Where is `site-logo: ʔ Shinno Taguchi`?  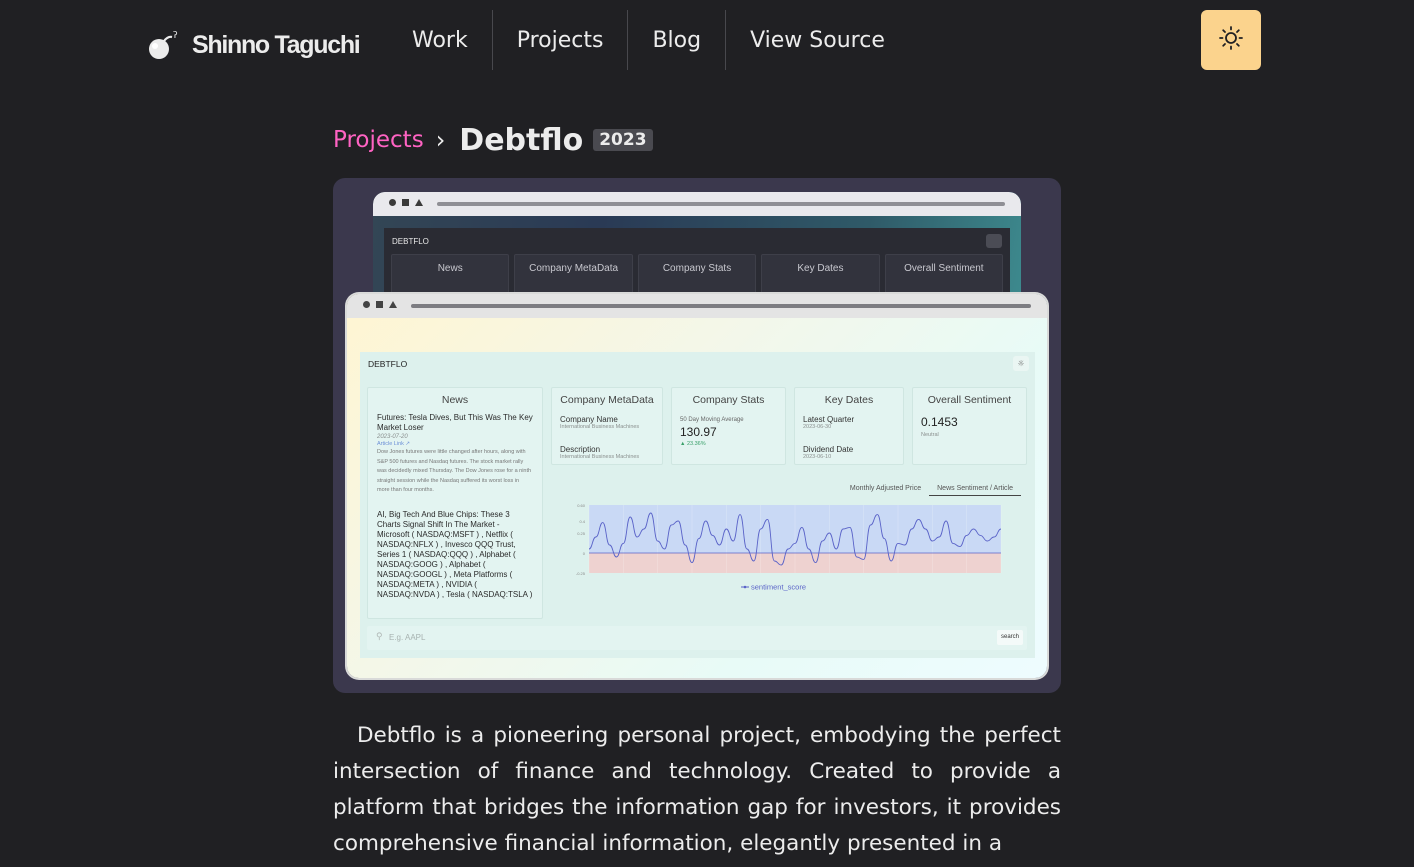 site-logo: ʔ Shinno Taguchi is located at coordinates (253, 45).